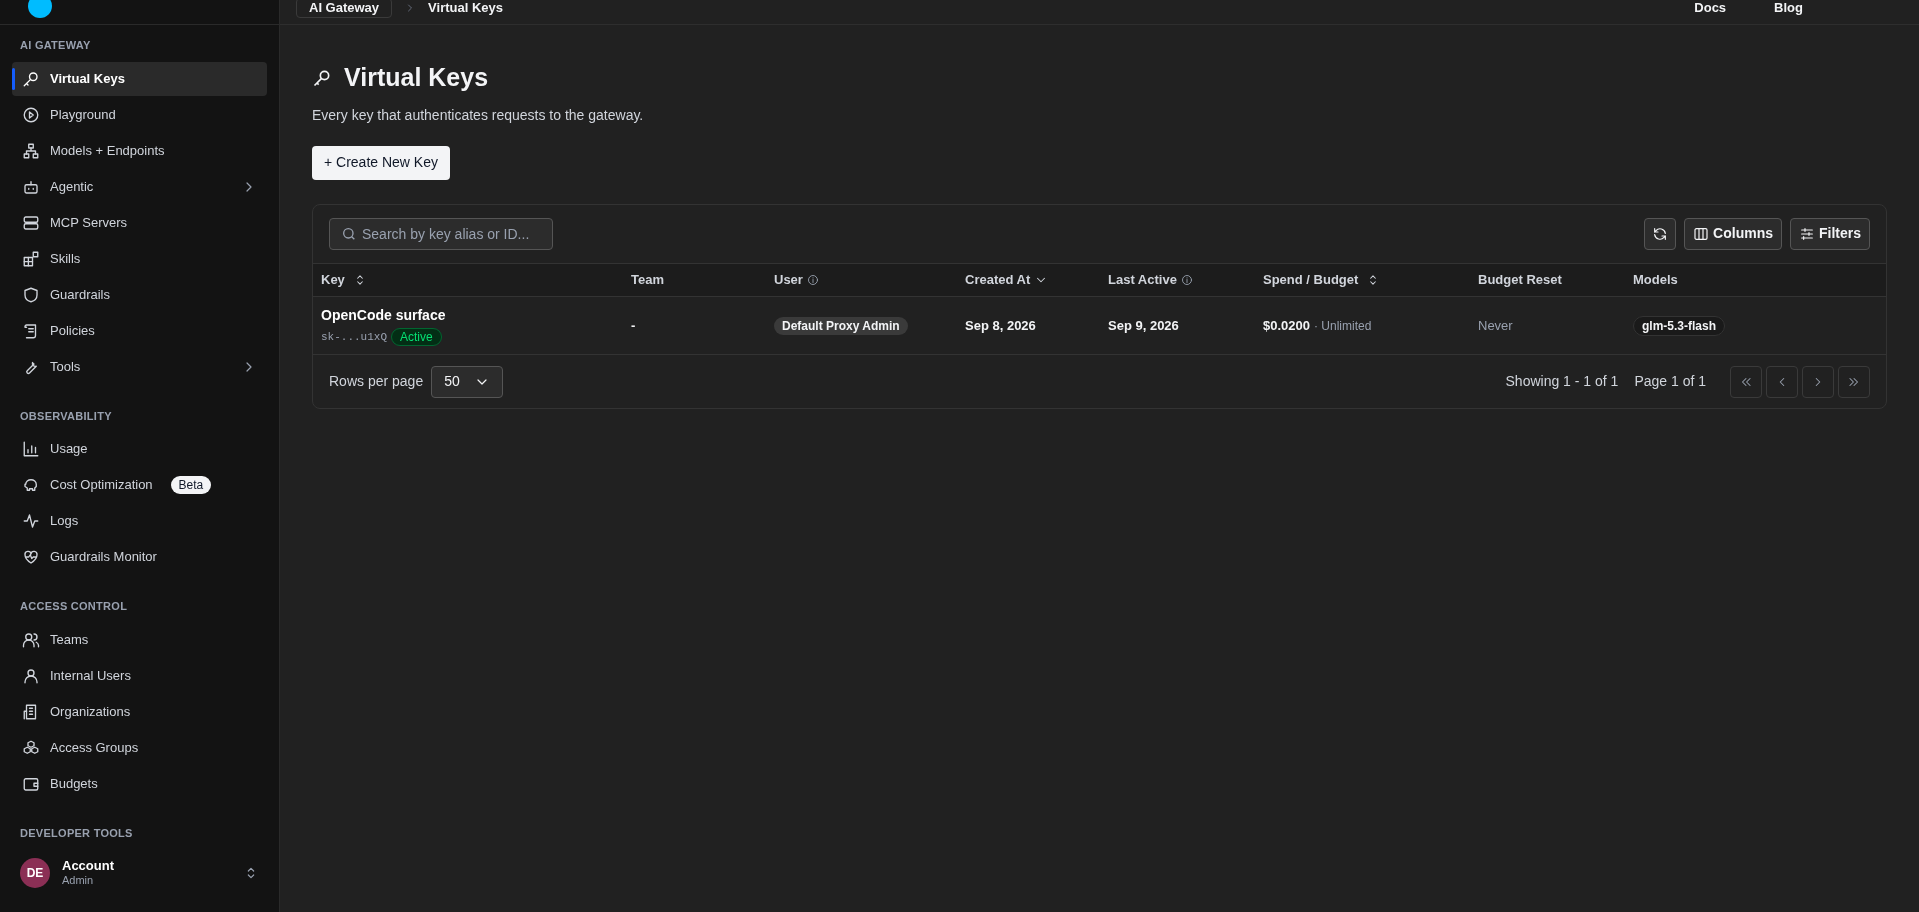 Image resolution: width=1919 pixels, height=912 pixels. I want to click on section-heading: OBSERVABILITY, so click(66, 416).